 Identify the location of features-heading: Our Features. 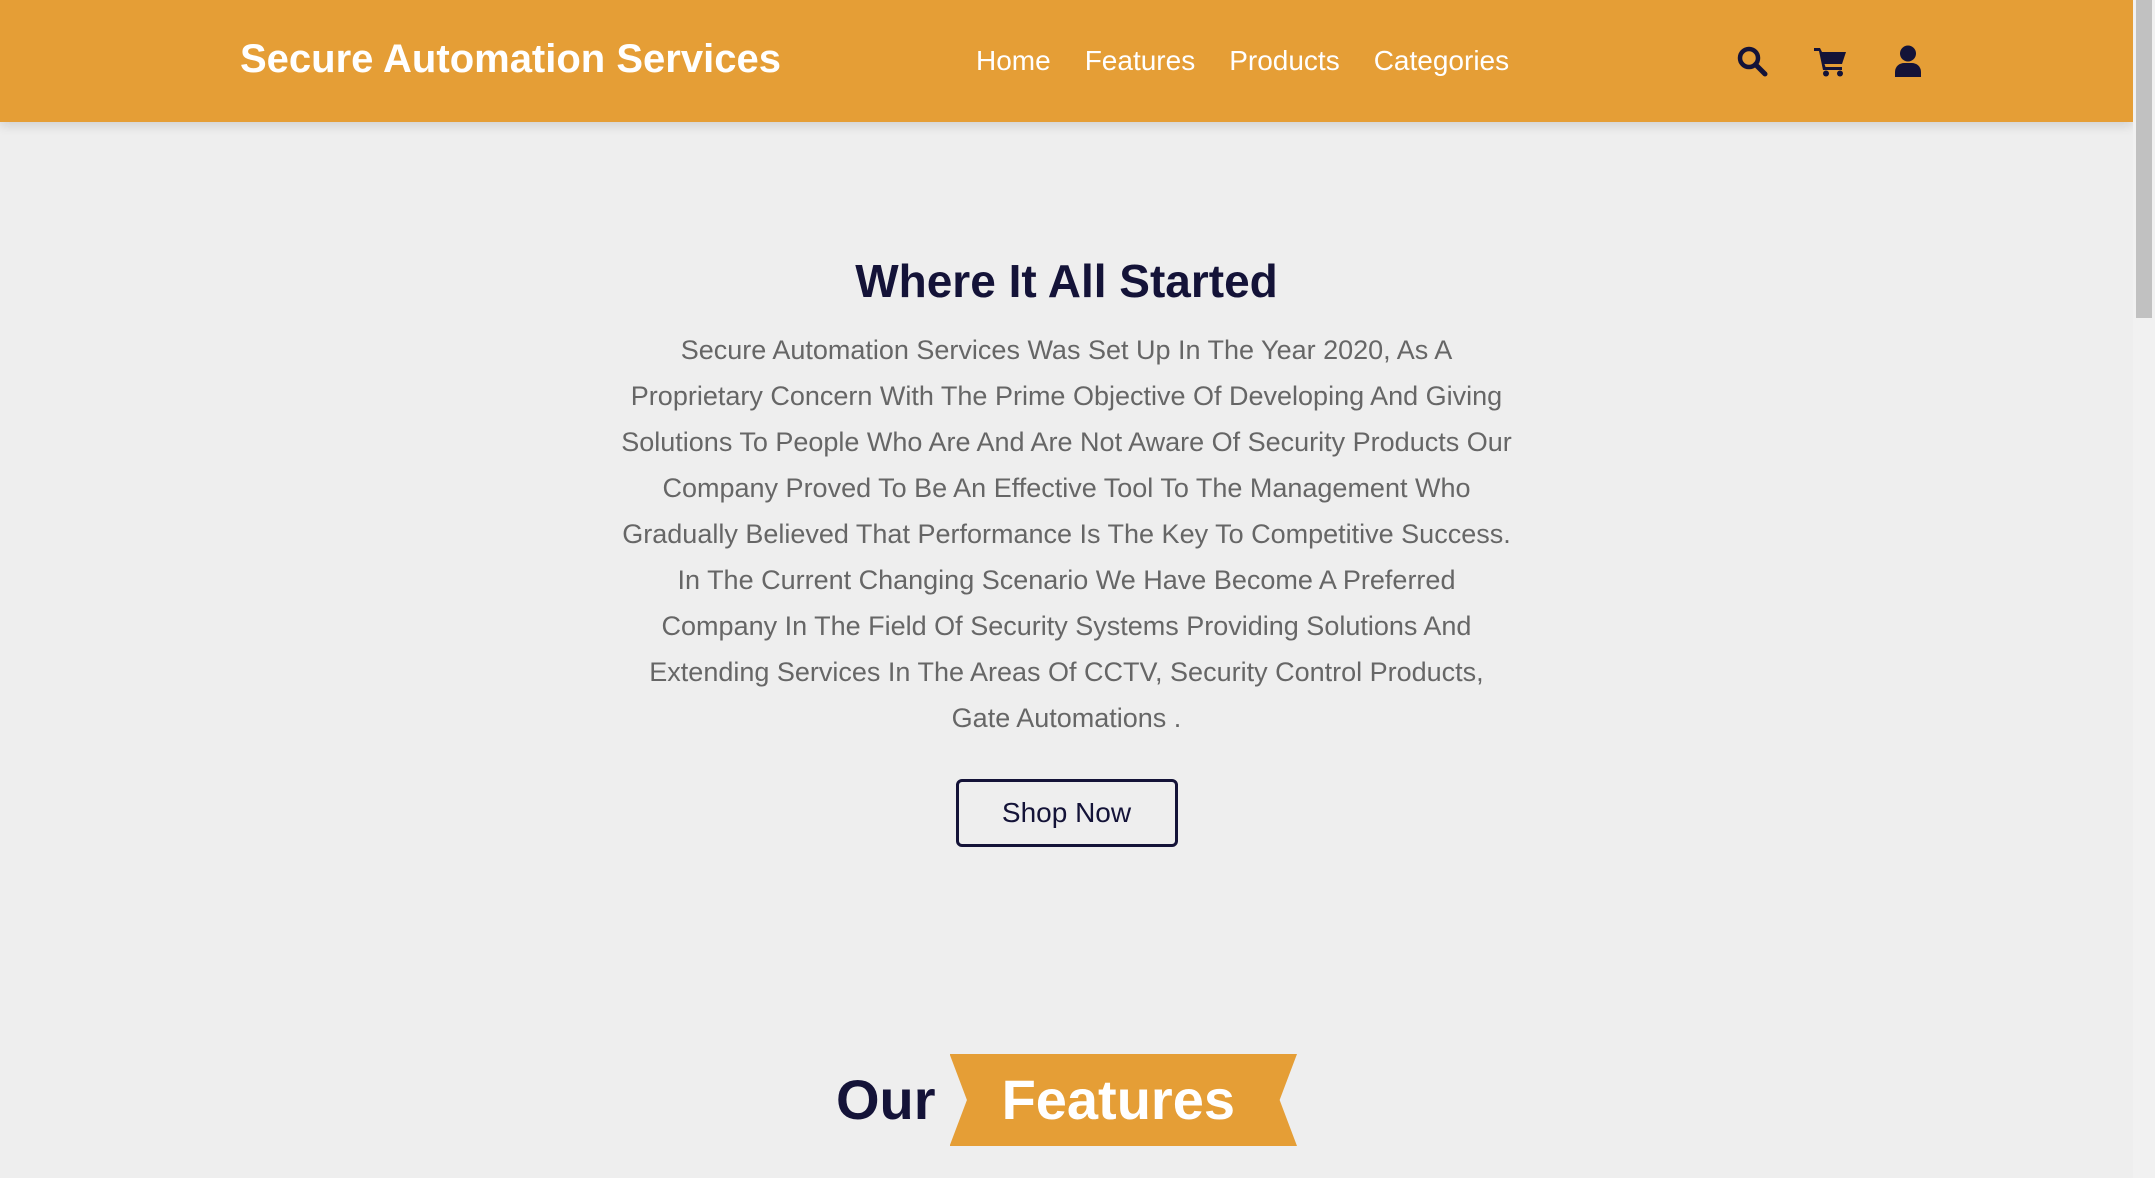
(1066, 1100).